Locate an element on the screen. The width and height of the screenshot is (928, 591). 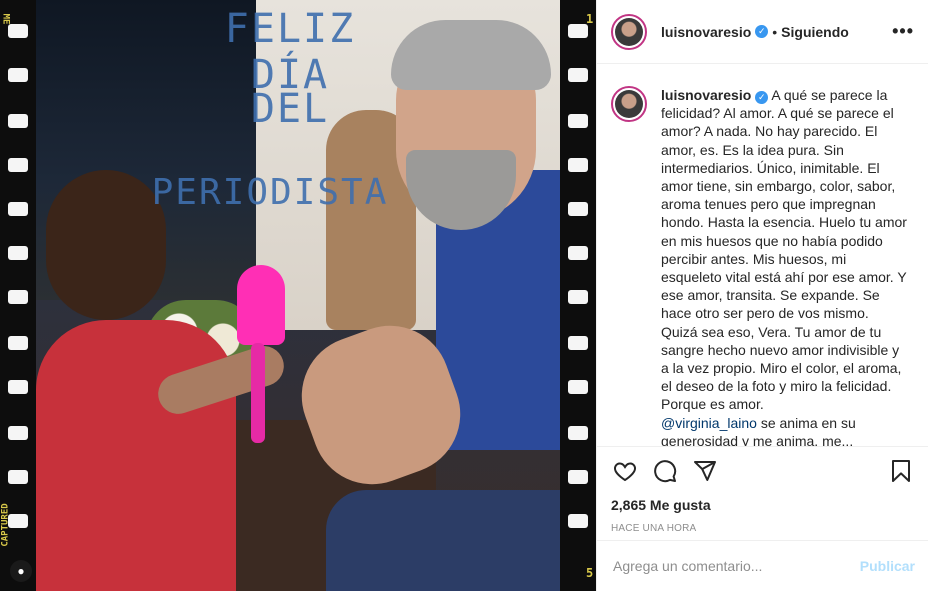
caption-username: luisnovaresio is located at coordinates (706, 95).